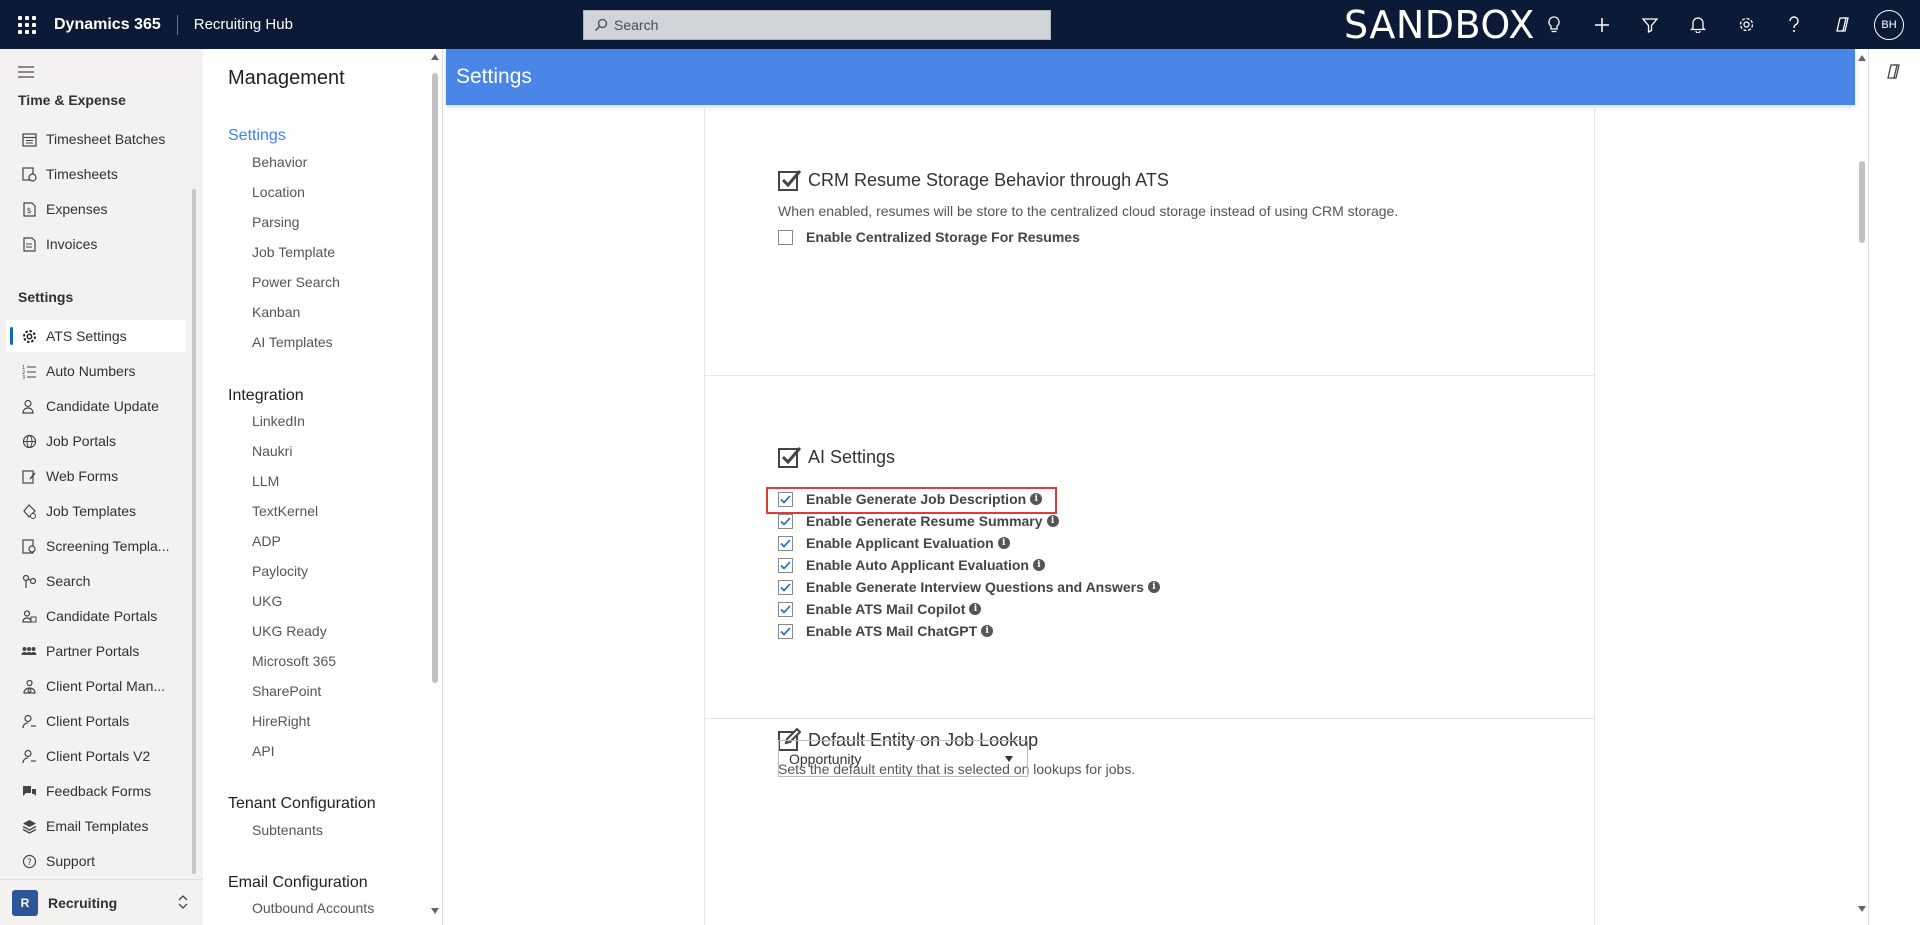 Image resolution: width=1920 pixels, height=925 pixels. Describe the element at coordinates (96, 336) in the screenshot. I see `sidebar-item-ats-settings: ATS Settings` at that location.